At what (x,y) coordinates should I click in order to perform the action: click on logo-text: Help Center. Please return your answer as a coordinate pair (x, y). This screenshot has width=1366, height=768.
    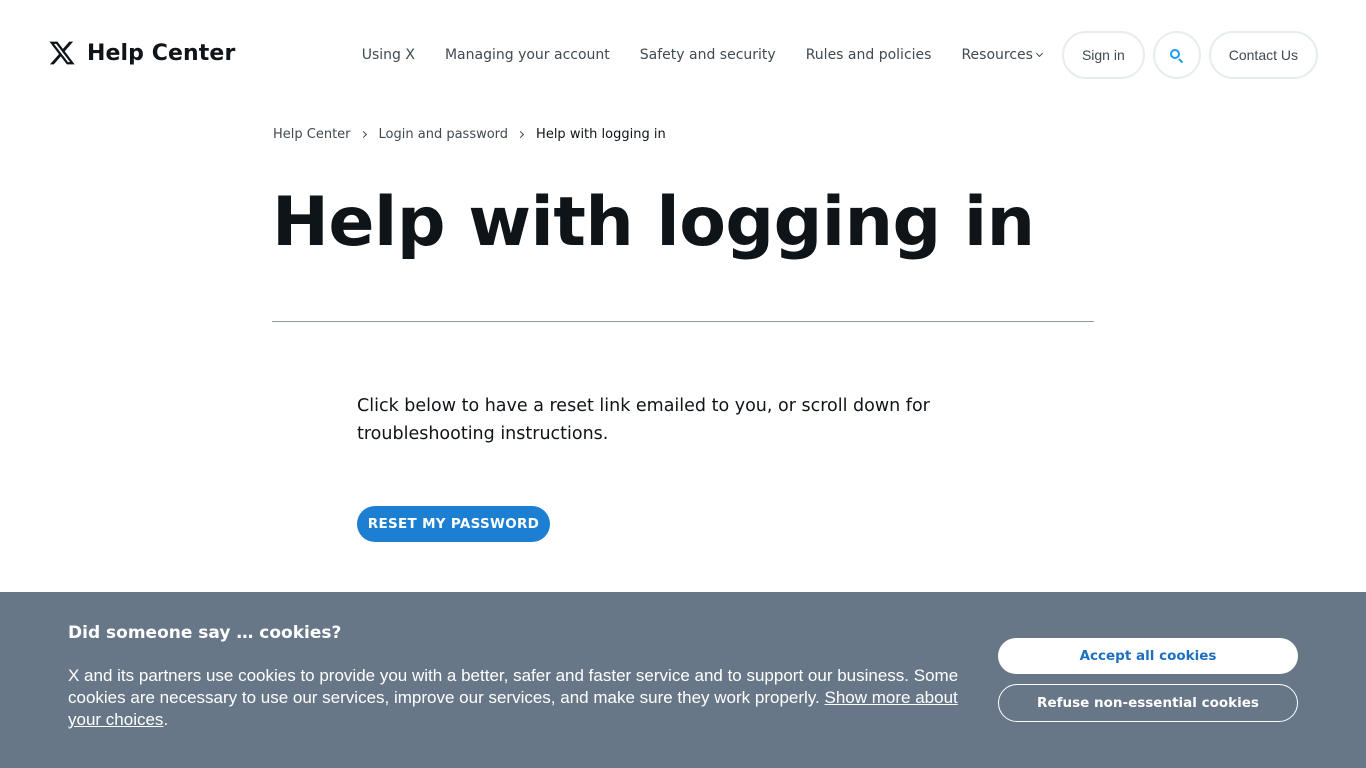
    Looking at the image, I should click on (161, 53).